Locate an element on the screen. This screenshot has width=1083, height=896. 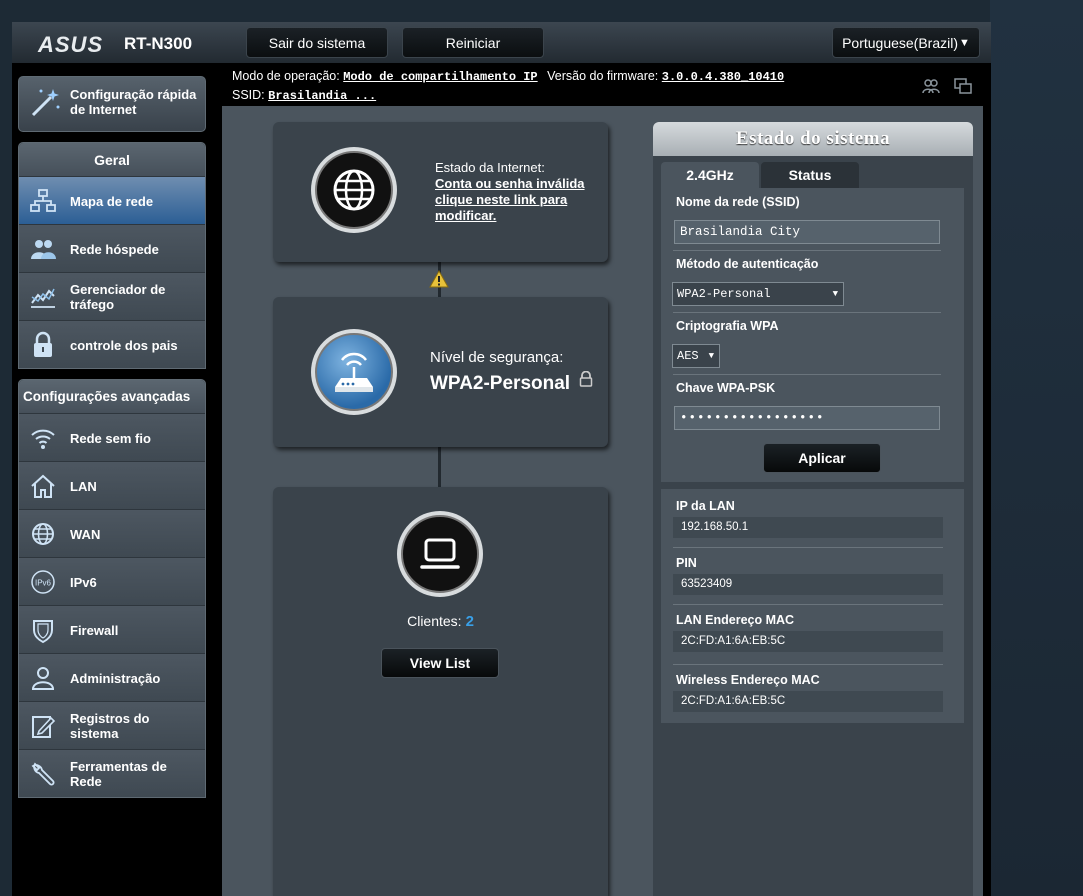
user-icon is located at coordinates (43, 678).